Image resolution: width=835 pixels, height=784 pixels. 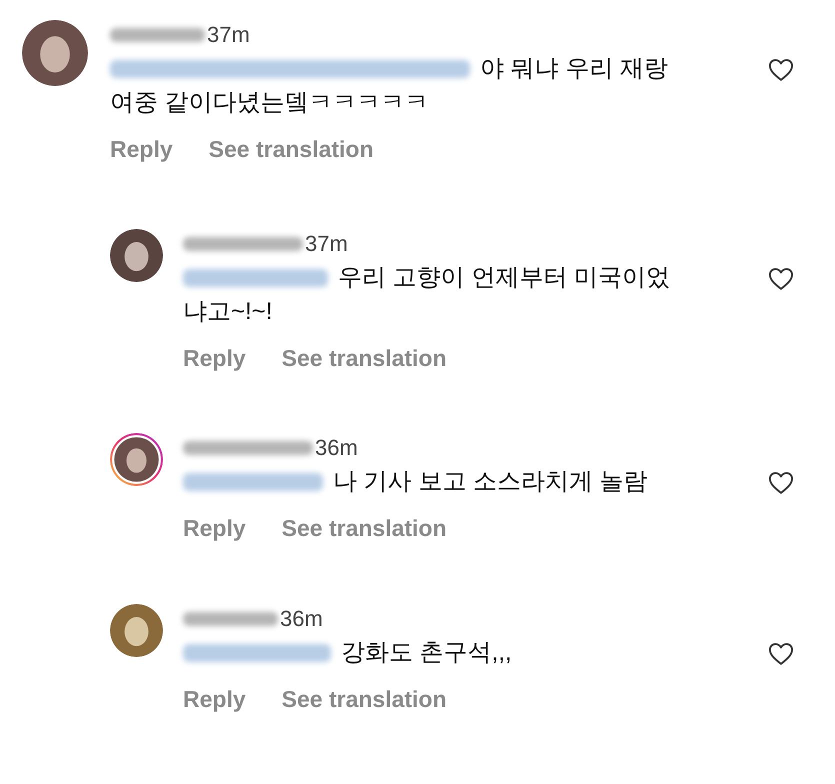 What do you see at coordinates (227, 311) in the screenshot?
I see `comment-text: 냐고~!~!` at bounding box center [227, 311].